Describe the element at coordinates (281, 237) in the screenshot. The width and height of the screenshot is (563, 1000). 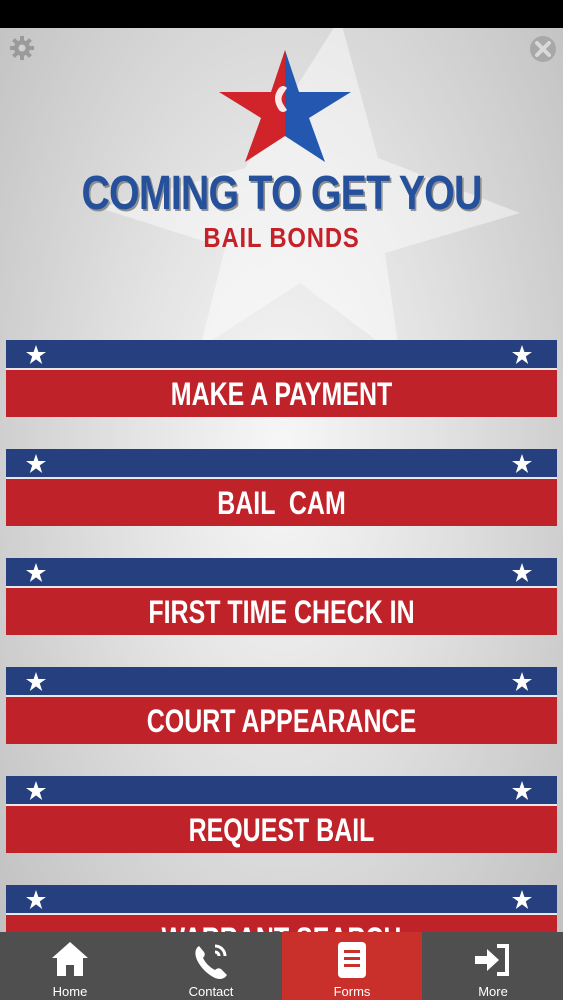
I see `logo-subtitle: BAIL BONDS` at that location.